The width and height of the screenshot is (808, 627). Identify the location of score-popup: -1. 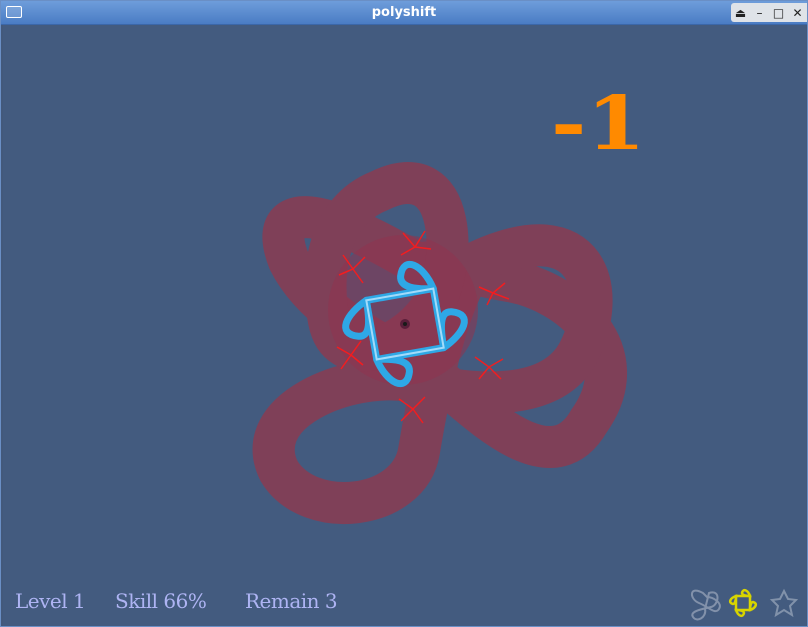
(598, 124).